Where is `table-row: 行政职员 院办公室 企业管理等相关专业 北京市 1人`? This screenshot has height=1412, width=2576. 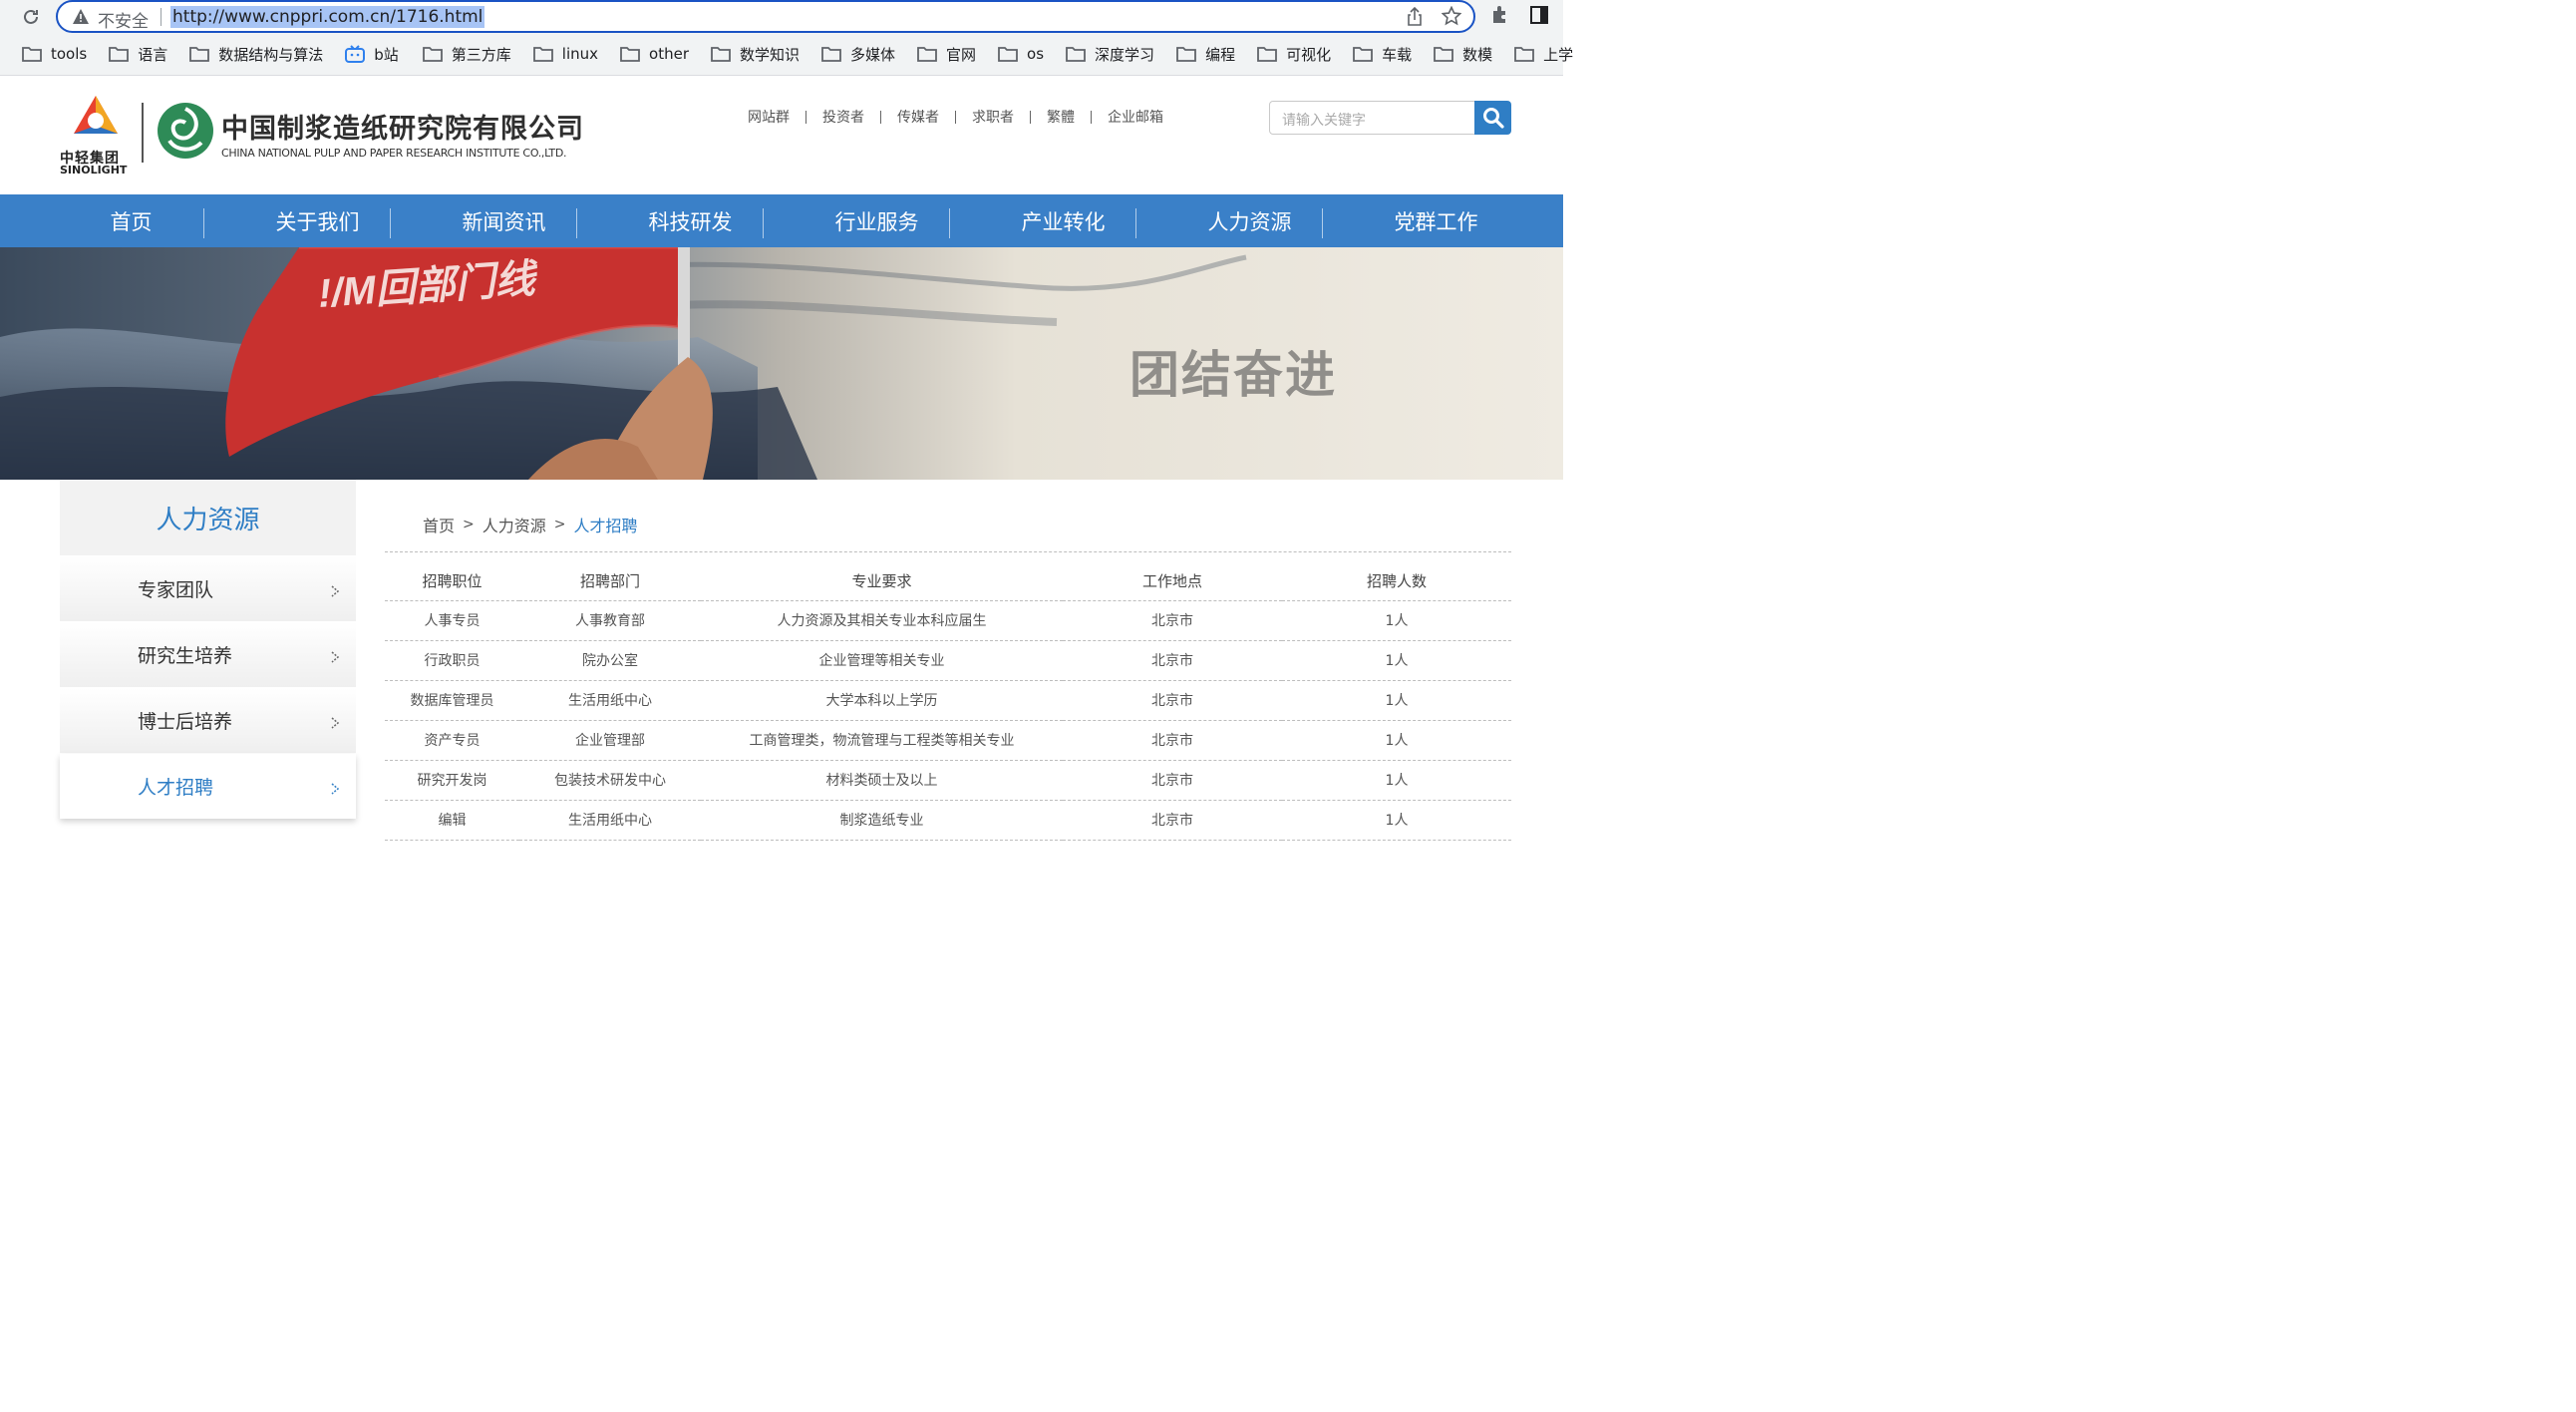 table-row: 行政职员 院办公室 企业管理等相关专业 北京市 1人 is located at coordinates (948, 660).